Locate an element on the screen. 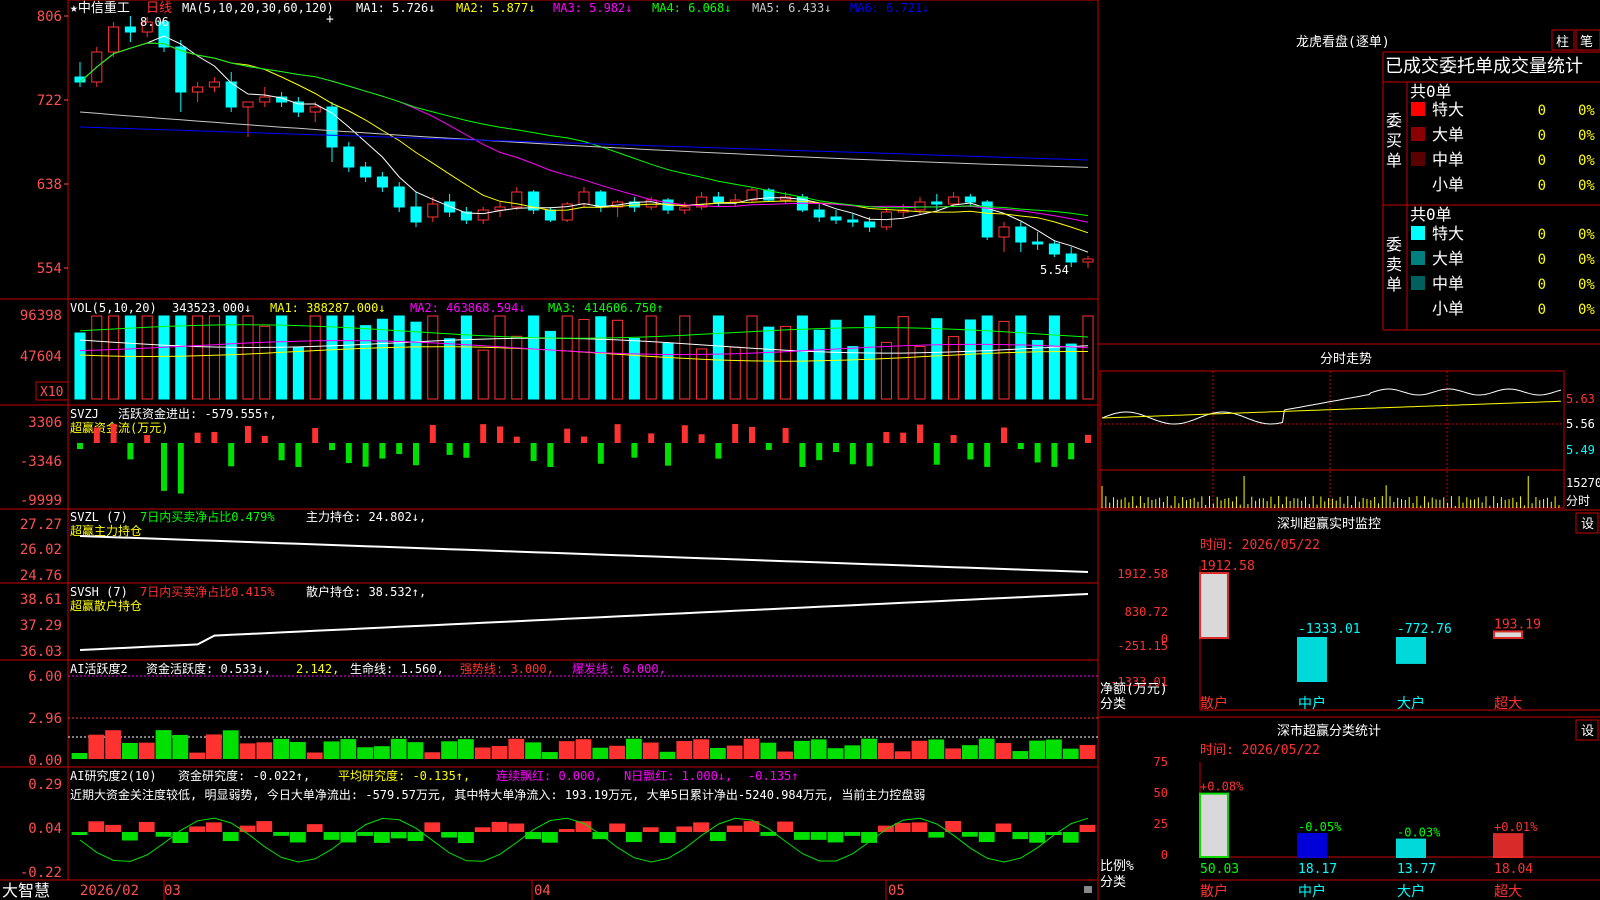 This screenshot has height=900, width=1600. ma3-value: MA3: 5.982↓ is located at coordinates (592, 8).